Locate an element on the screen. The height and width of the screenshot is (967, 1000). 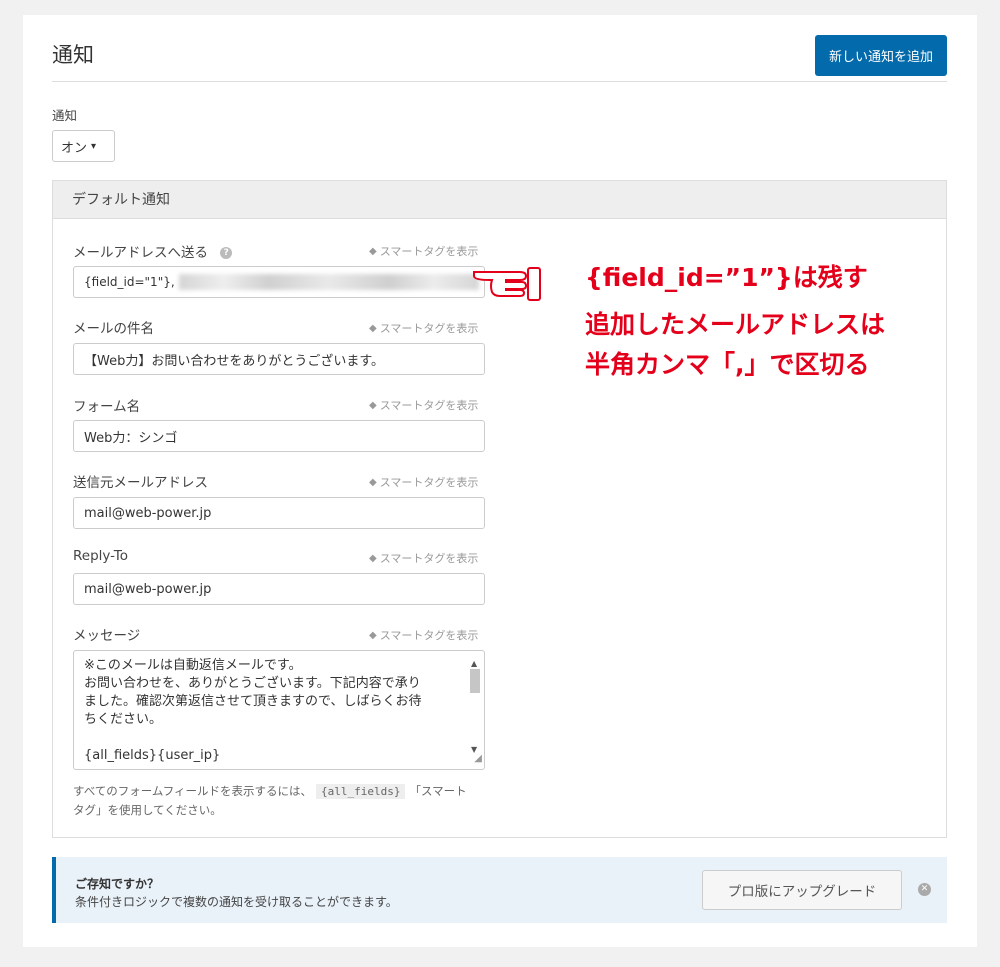
add-notification-button: 新しい通知を追加 is located at coordinates (881, 55).